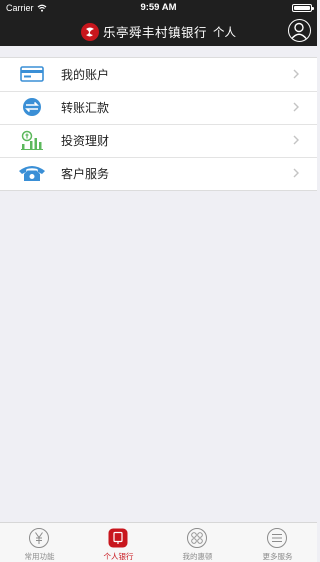 The width and height of the screenshot is (320, 562). I want to click on app-header: 乐亭舜丰村镇银行 个人, so click(158, 31).